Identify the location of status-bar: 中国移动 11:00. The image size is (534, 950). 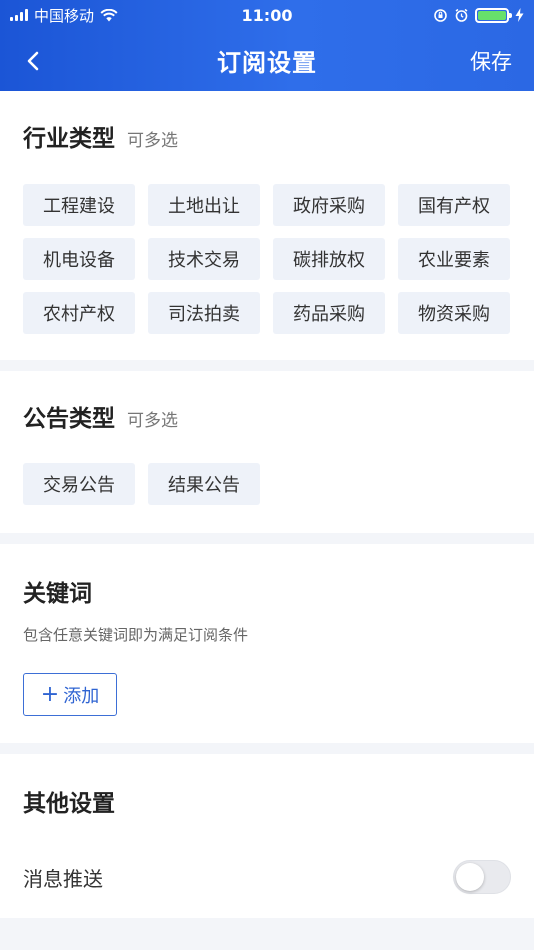
(267, 15).